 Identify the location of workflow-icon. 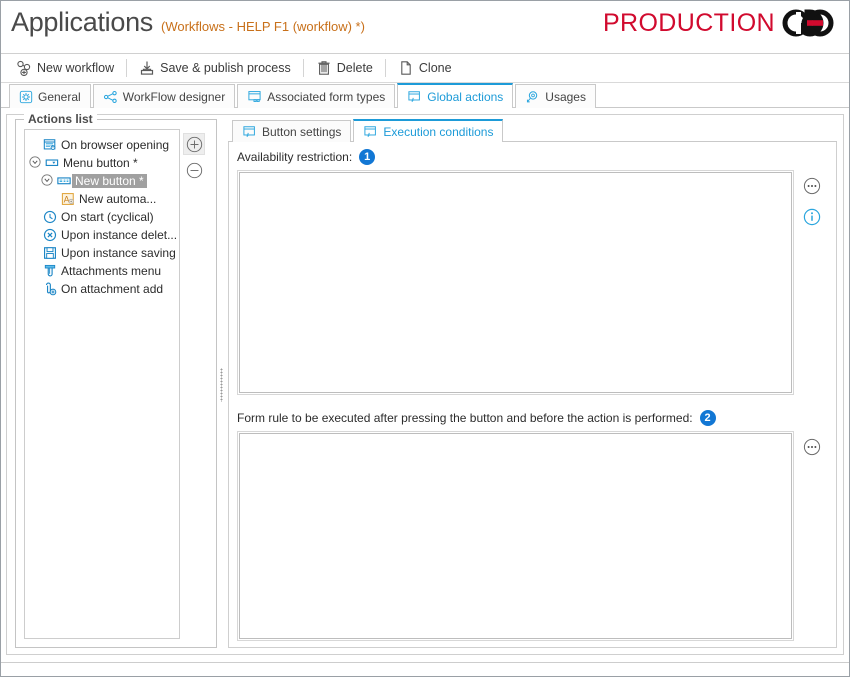
(110, 96).